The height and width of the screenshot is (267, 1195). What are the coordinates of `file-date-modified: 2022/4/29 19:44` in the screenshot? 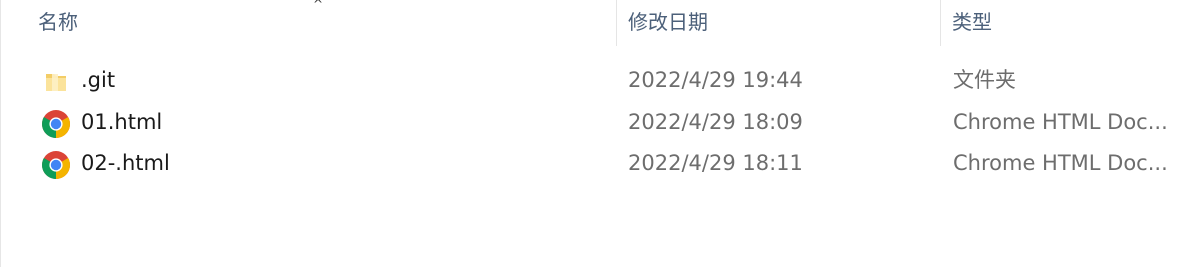 It's located at (715, 80).